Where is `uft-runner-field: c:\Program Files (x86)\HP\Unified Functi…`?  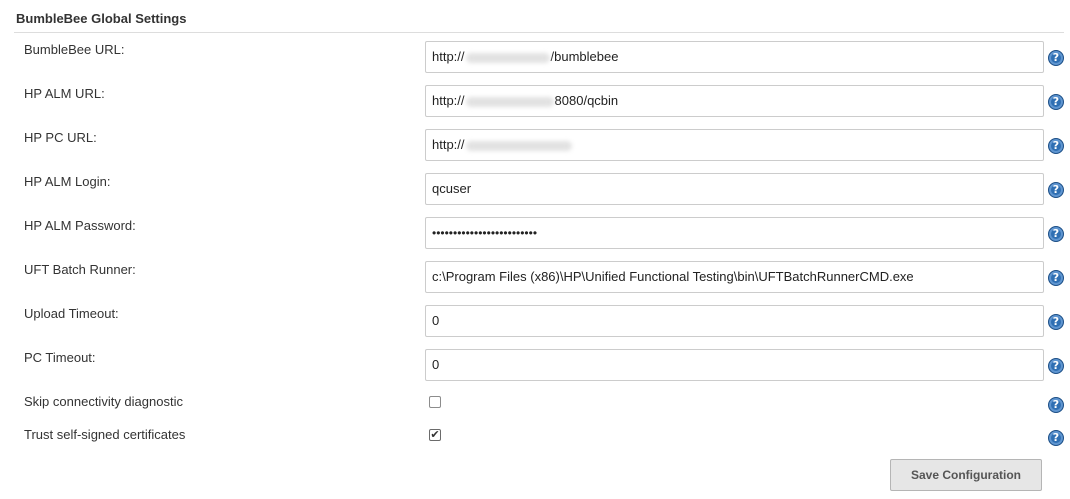
uft-runner-field: c:\Program Files (x86)\HP\Unified Functi… is located at coordinates (734, 277).